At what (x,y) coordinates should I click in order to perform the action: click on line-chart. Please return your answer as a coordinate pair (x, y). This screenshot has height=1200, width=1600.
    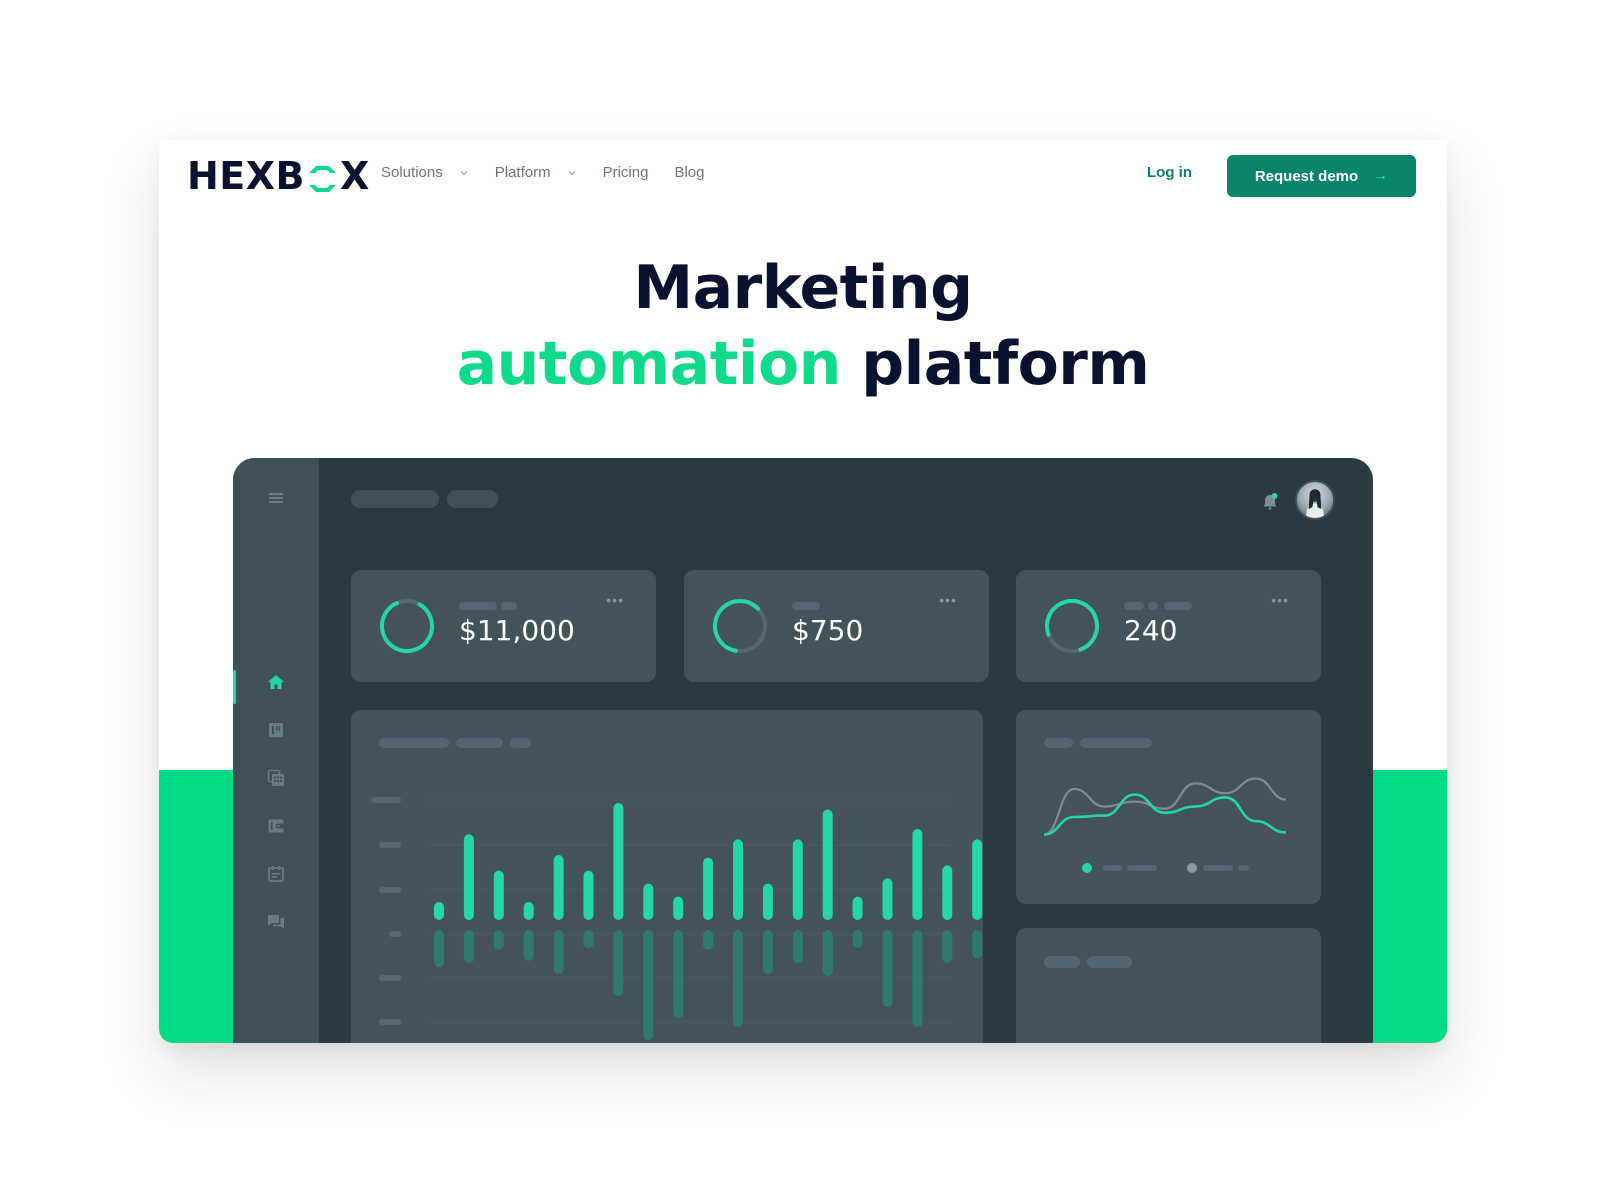
    Looking at the image, I should click on (1165, 806).